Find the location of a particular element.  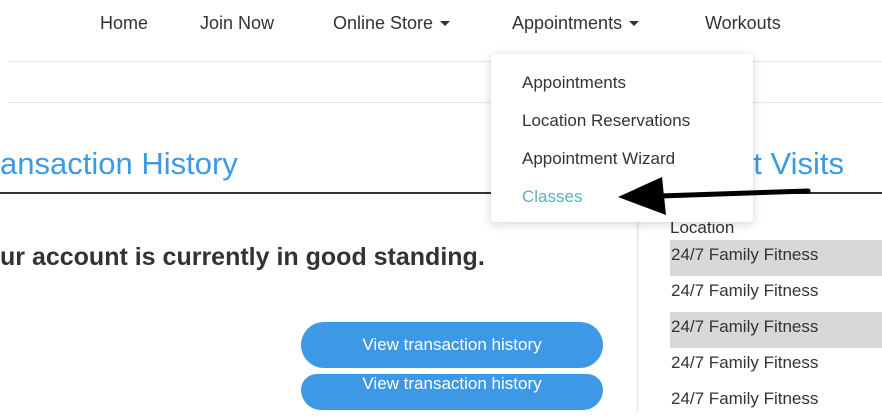

nav-appointments-label: Appointments is located at coordinates (567, 23).